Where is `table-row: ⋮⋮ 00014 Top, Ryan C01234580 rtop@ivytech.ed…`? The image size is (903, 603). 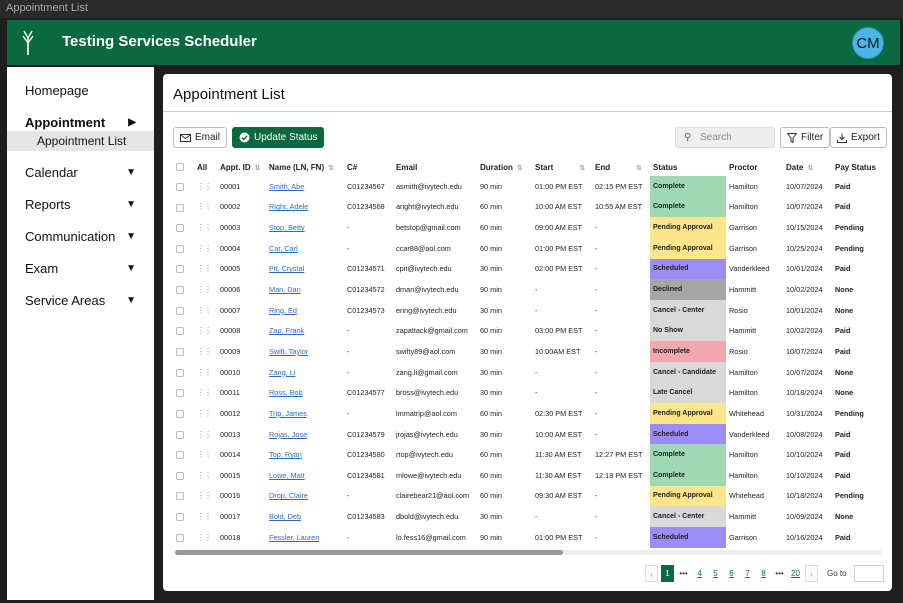 table-row: ⋮⋮ 00014 Top, Ryan C01234580 rtop@ivytech.ed… is located at coordinates (526, 454).